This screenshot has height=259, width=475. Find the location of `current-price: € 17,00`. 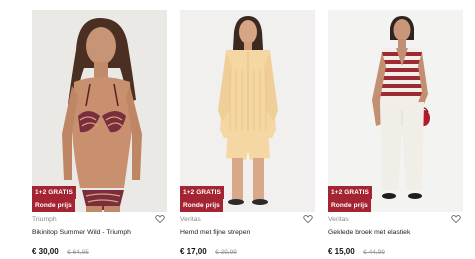

current-price: € 17,00 is located at coordinates (193, 251).